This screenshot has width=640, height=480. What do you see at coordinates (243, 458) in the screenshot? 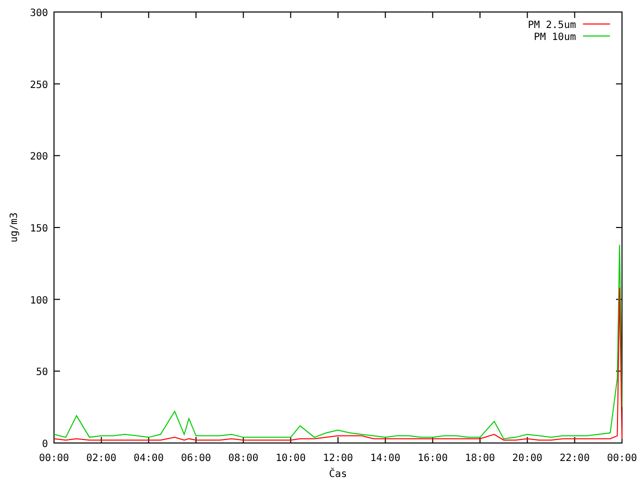
I see `x-tick-label: 08:00` at bounding box center [243, 458].